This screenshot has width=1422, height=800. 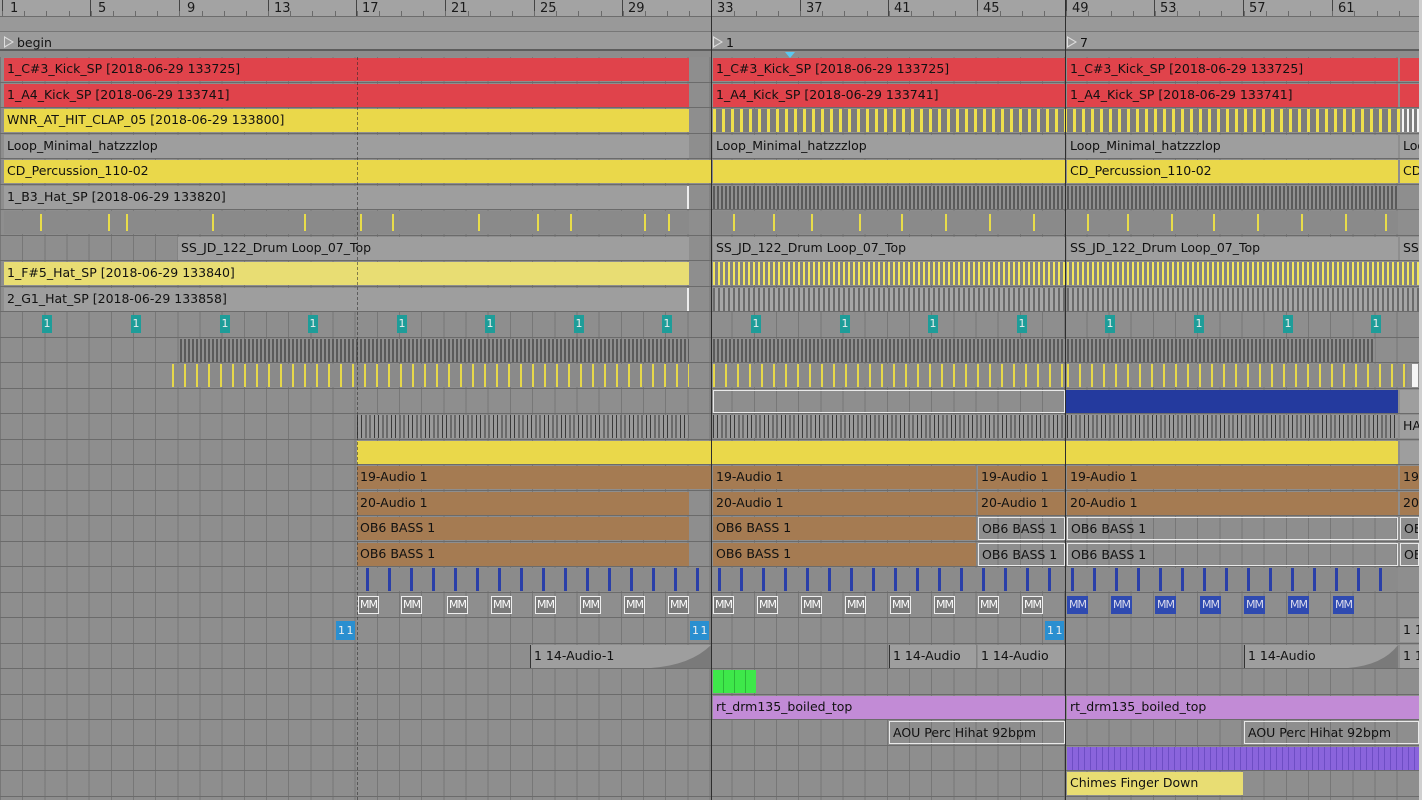 What do you see at coordinates (1077, 42) in the screenshot?
I see `locator-7: 7` at bounding box center [1077, 42].